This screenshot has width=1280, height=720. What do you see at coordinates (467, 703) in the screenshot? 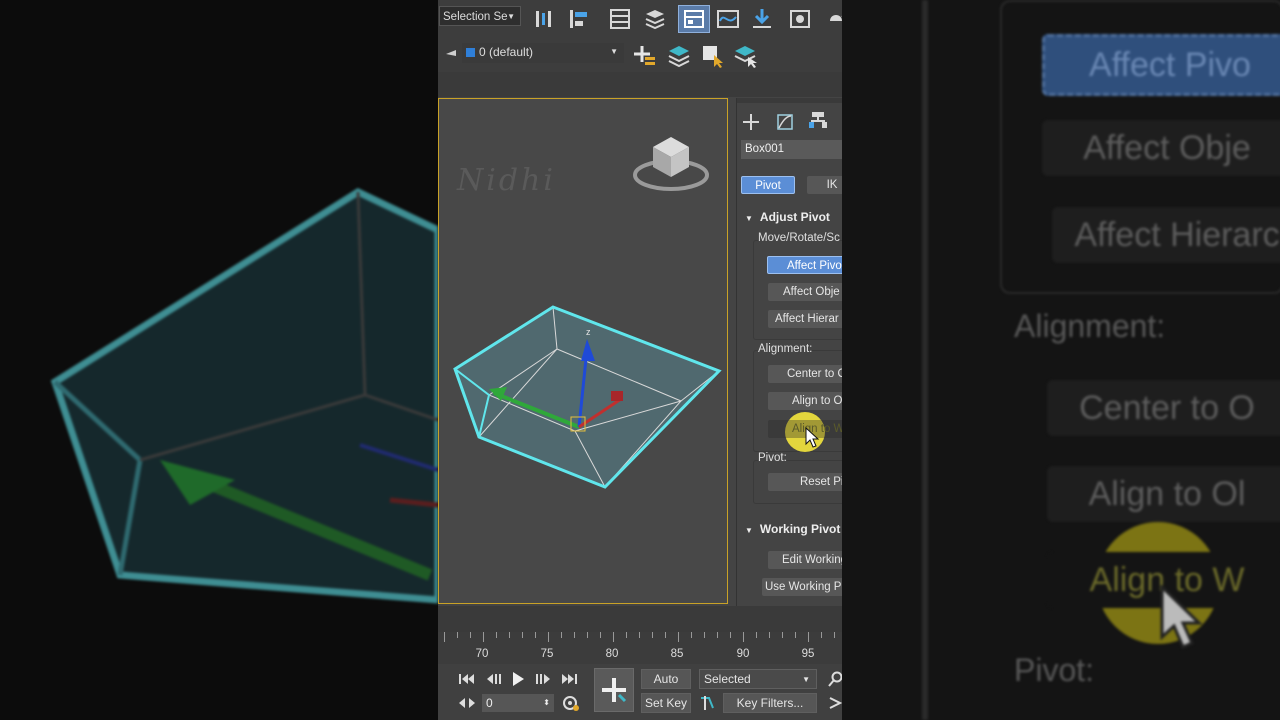
I see `key-mode-toggle-icon` at bounding box center [467, 703].